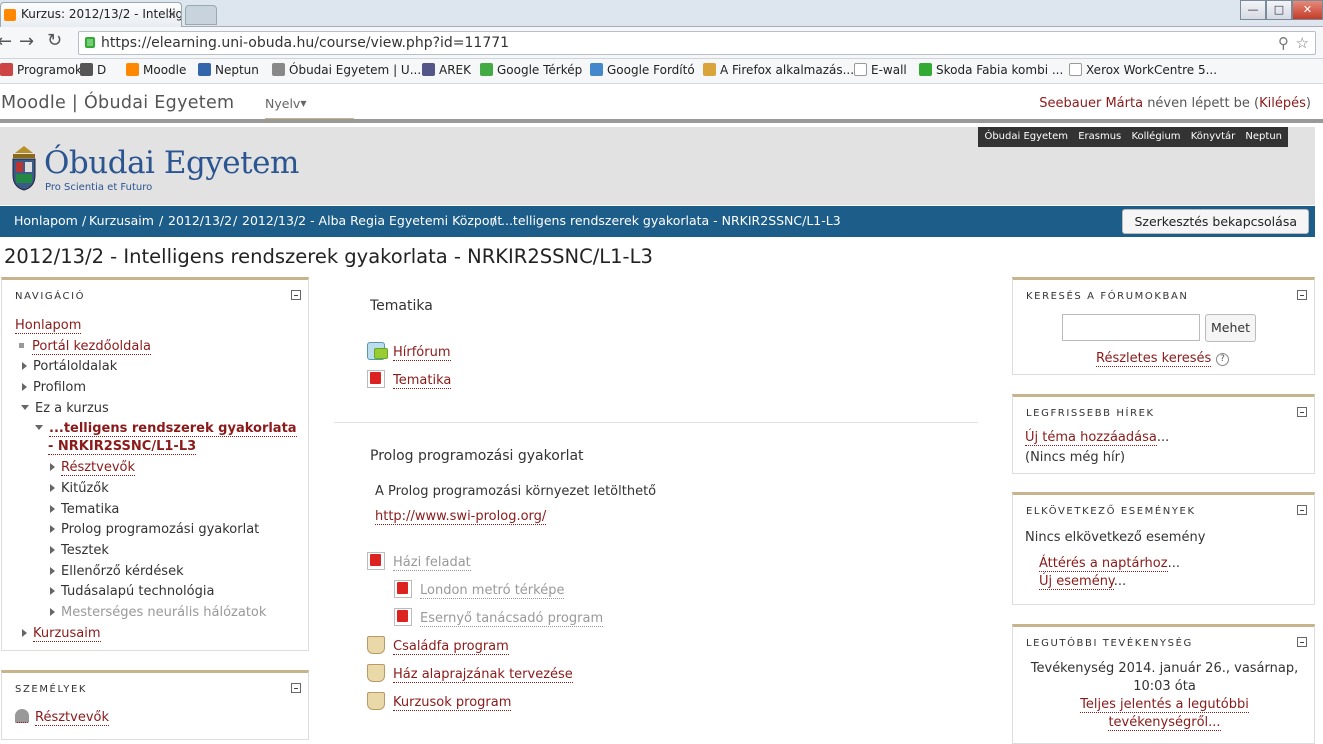  I want to click on bookmark-arek: AREK, so click(446, 70).